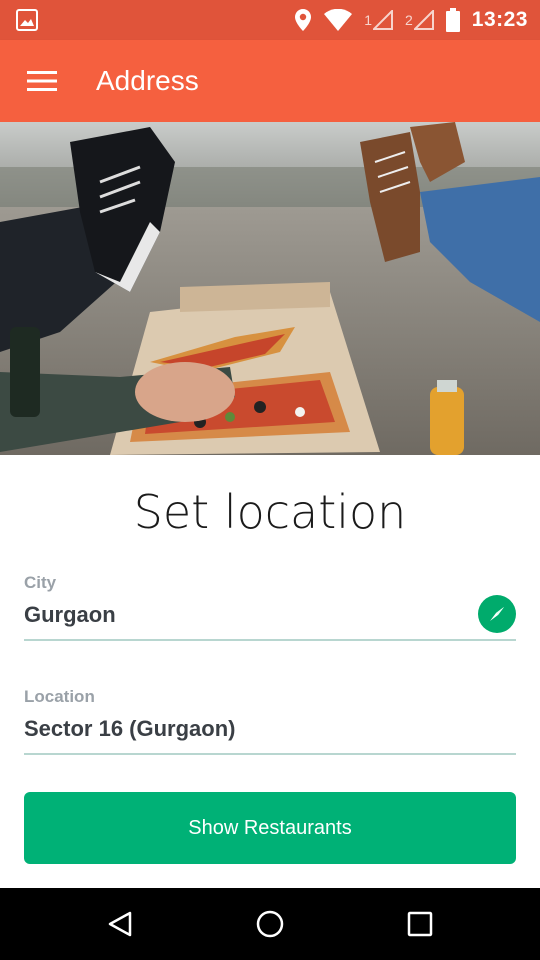 This screenshot has width=540, height=960. I want to click on recents-button, so click(420, 924).